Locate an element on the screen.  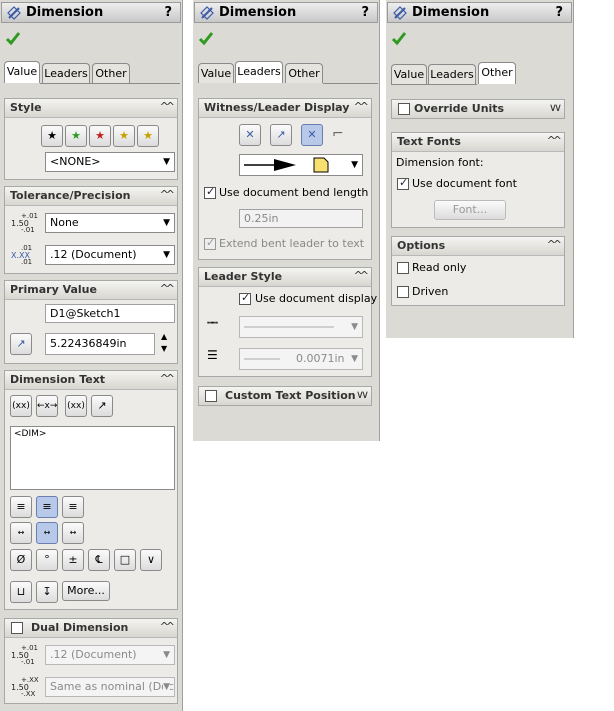
centerline-symbol-icon: ℄ is located at coordinates (99, 560).